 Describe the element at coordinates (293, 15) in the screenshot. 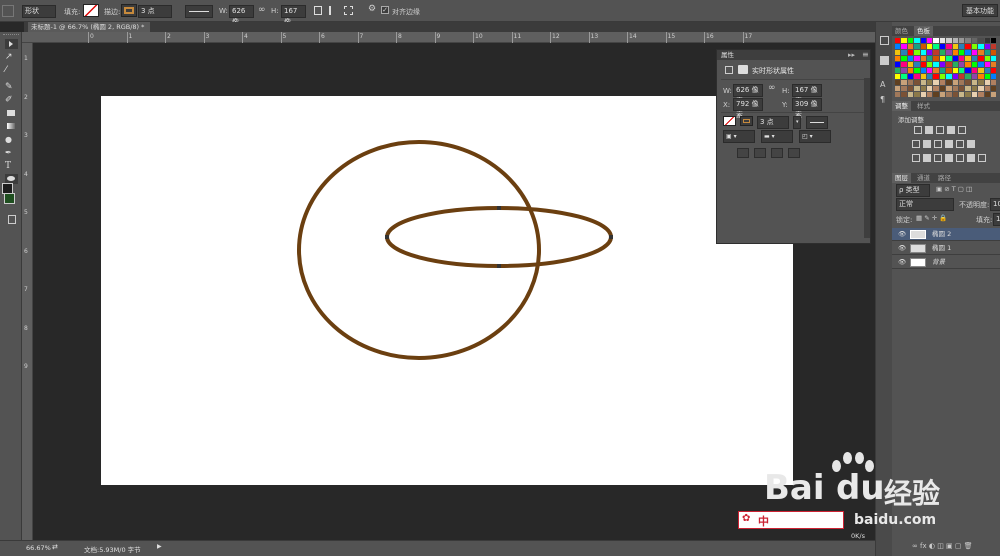

I see `h-field: 167 像` at that location.